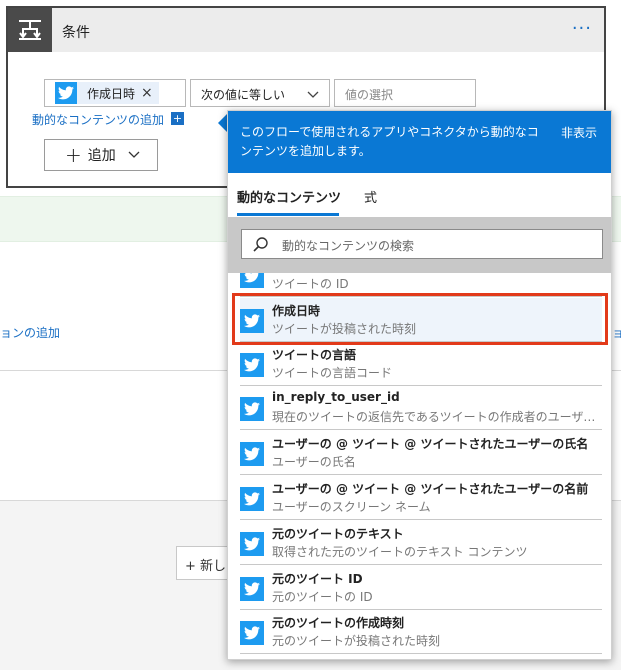 This screenshot has width=621, height=670. What do you see at coordinates (421, 588) in the screenshot?
I see `list-item: 元のツイート ID 元のツイートの ID` at bounding box center [421, 588].